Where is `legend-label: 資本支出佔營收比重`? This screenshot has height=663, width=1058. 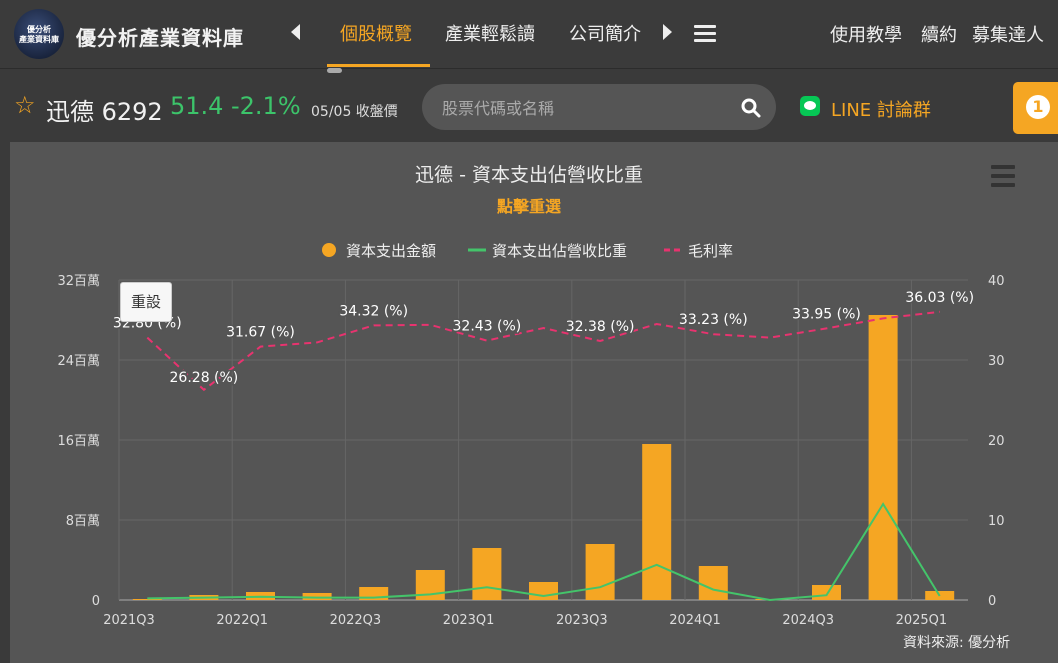
legend-label: 資本支出佔營收比重 is located at coordinates (559, 251).